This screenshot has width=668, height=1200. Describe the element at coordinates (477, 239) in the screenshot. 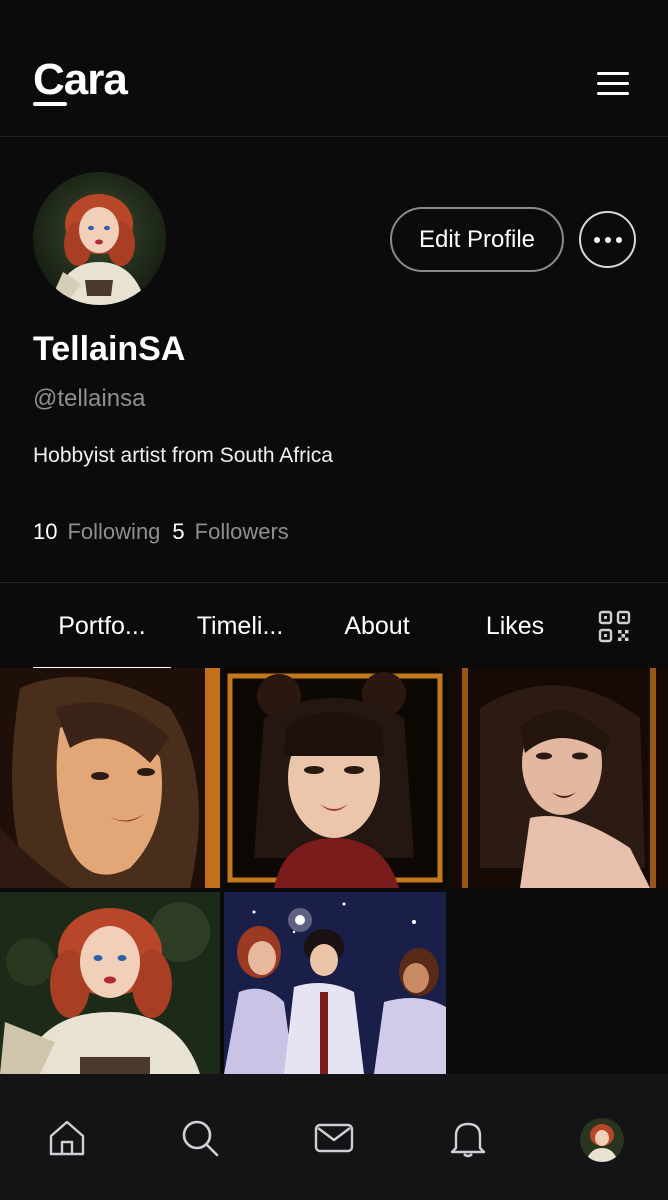

I see `edit-profile-button: Edit Profile` at that location.